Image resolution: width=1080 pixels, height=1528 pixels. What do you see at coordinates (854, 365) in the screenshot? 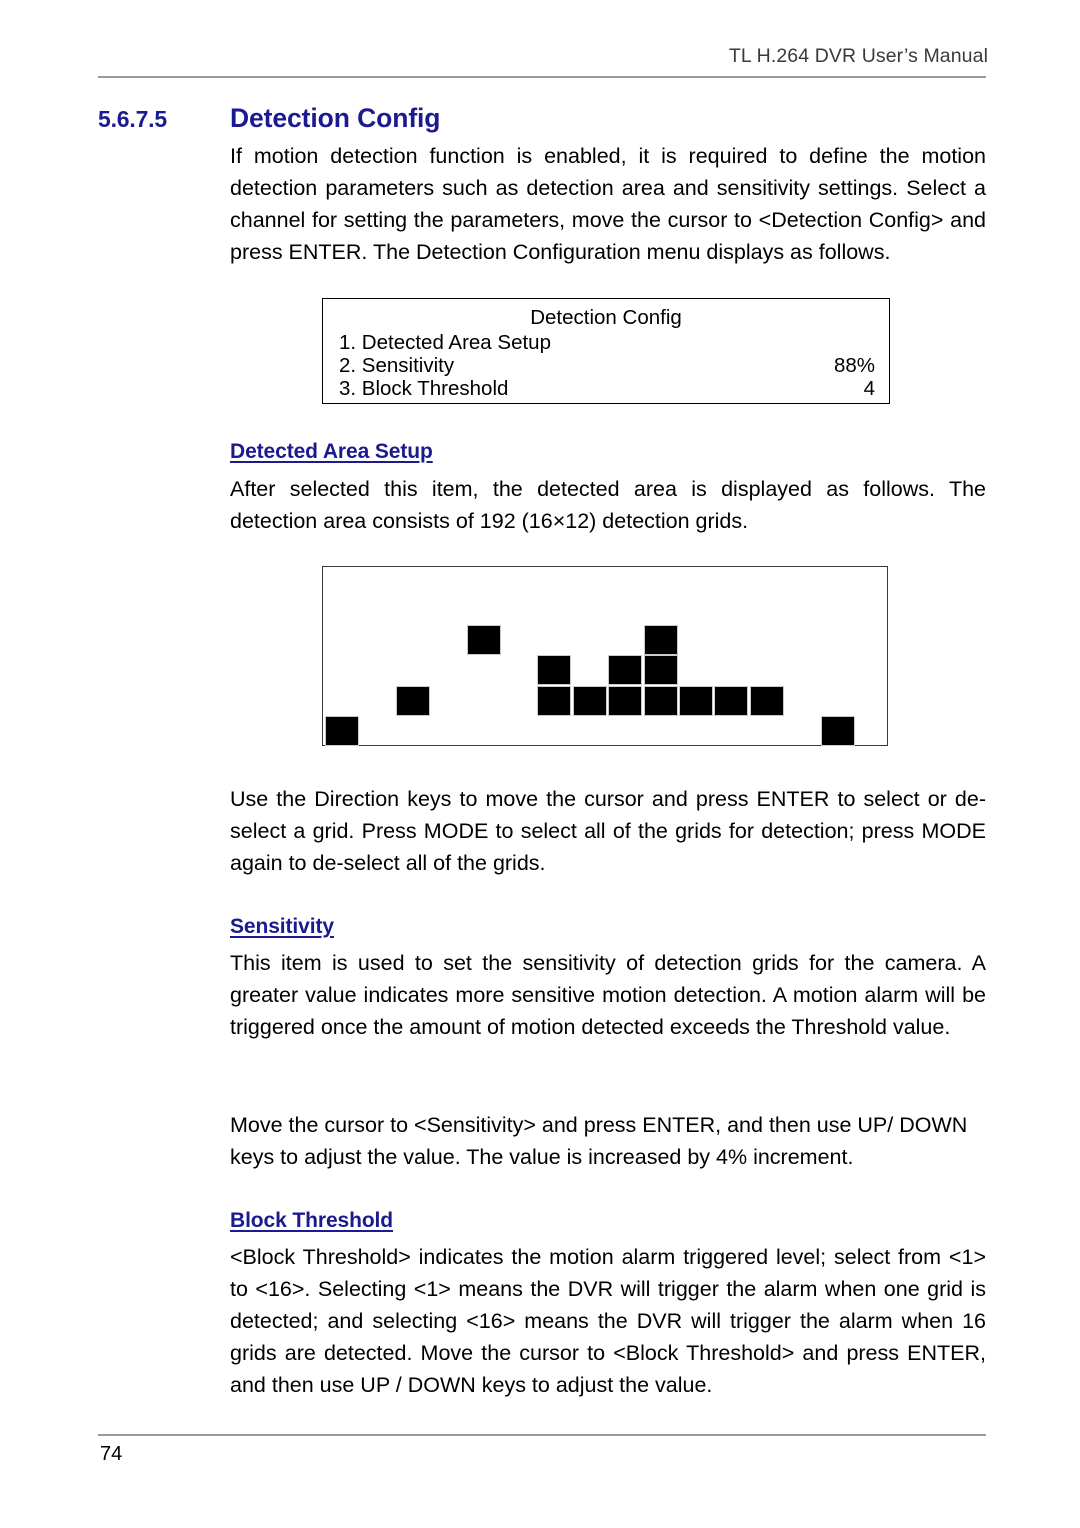
I see `menu-row-value: 88%` at bounding box center [854, 365].